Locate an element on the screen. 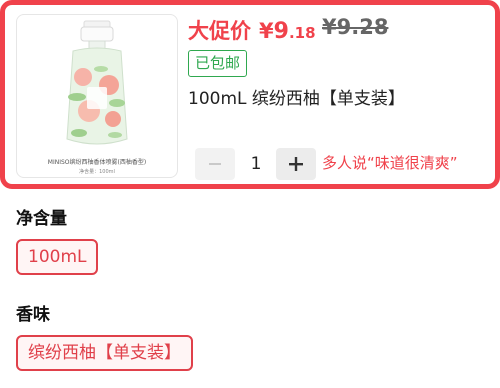  scent-option-selected: 缤纷西柚【单支装】 is located at coordinates (104, 353).